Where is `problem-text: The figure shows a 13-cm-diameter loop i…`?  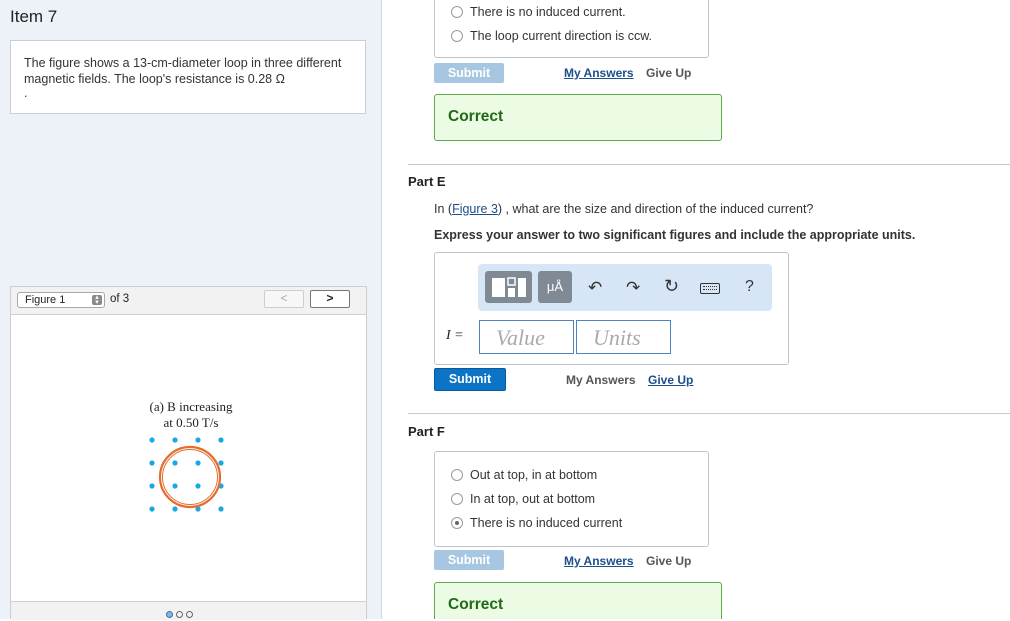
problem-text: The figure shows a 13-cm-diameter loop i… is located at coordinates (183, 71).